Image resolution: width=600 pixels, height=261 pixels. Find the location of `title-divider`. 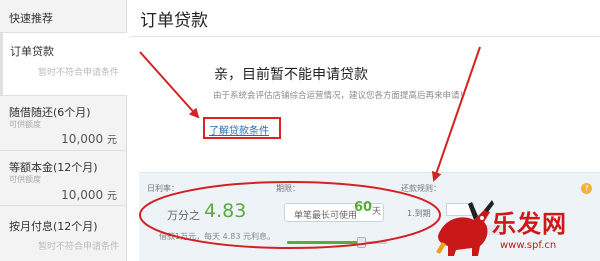

title-divider is located at coordinates (365, 36).